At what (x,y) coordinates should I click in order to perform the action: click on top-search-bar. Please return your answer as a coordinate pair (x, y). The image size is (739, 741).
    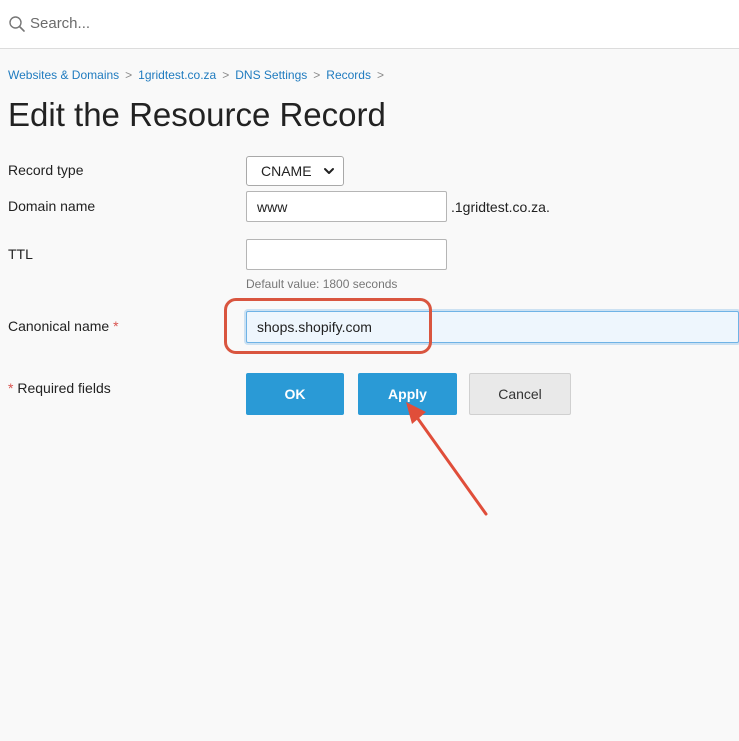
    Looking at the image, I should click on (369, 24).